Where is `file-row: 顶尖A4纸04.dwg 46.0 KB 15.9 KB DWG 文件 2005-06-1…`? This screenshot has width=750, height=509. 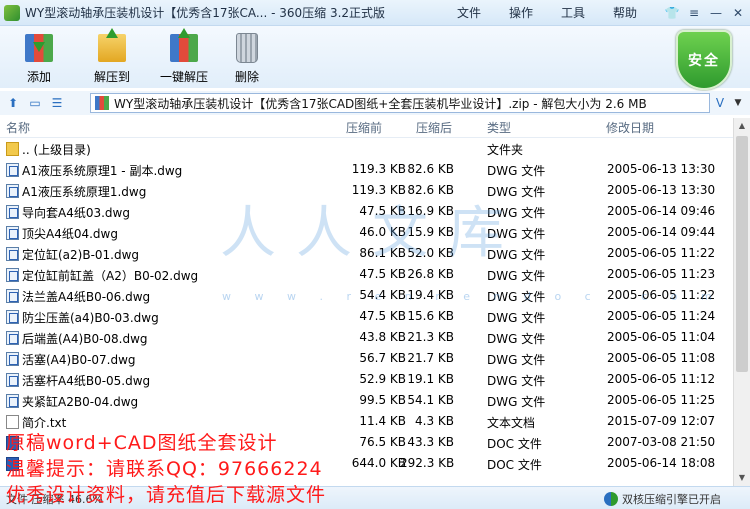
file-row: 顶尖A4纸04.dwg 46.0 KB 15.9 KB DWG 文件 2005-06-1… is located at coordinates (366, 232).